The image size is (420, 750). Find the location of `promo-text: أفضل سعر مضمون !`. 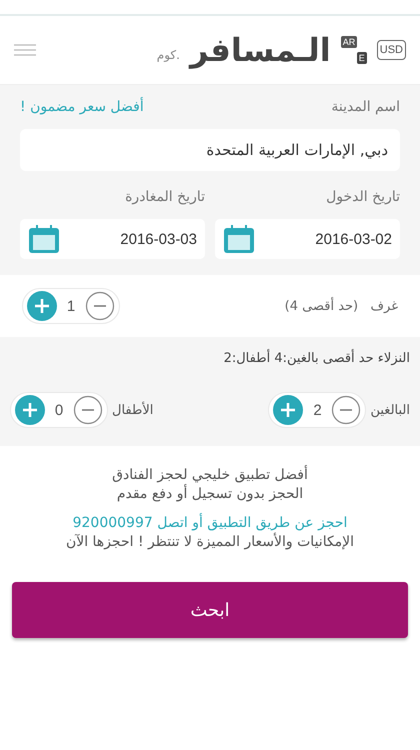

promo-text: أفضل سعر مضمون ! is located at coordinates (82, 107).